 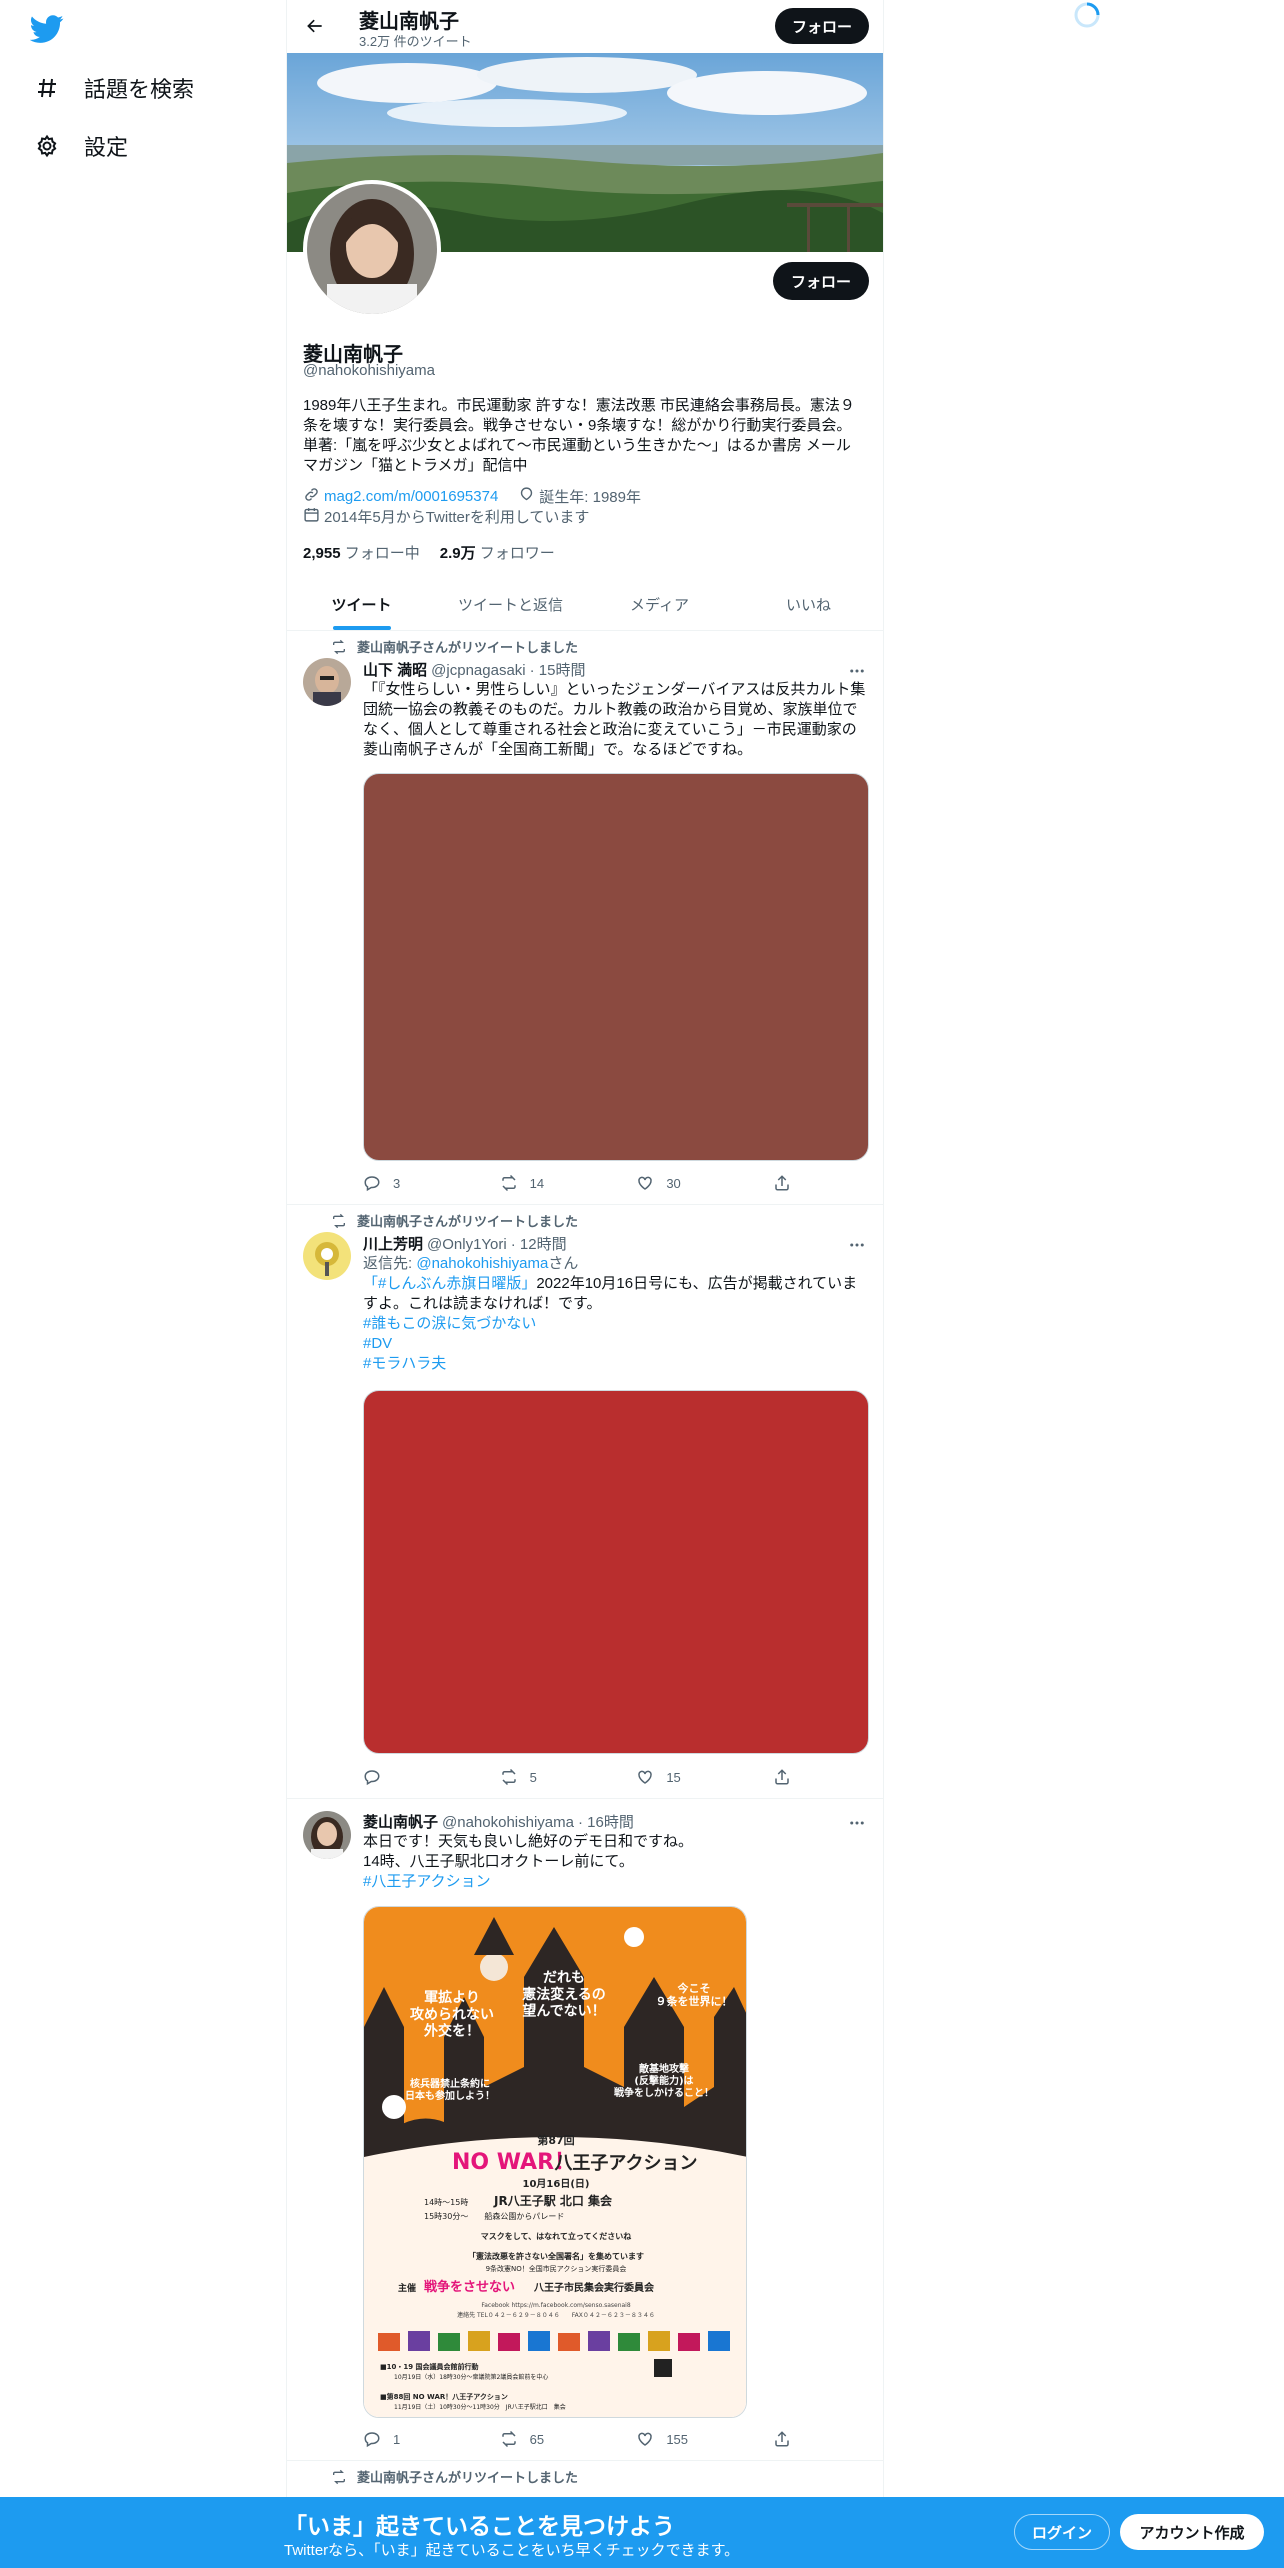 What do you see at coordinates (81, 146) in the screenshot?
I see `nav-settings: 設定` at bounding box center [81, 146].